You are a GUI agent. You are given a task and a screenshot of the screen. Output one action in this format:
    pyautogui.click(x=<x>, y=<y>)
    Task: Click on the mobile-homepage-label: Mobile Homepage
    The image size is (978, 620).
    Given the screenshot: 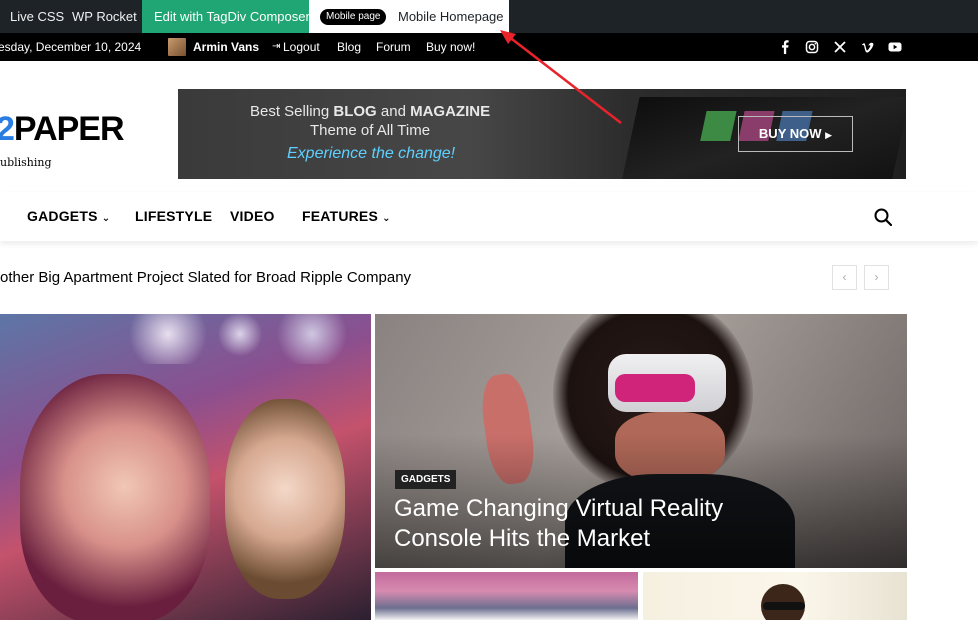 What is the action you would take?
    pyautogui.click(x=451, y=16)
    